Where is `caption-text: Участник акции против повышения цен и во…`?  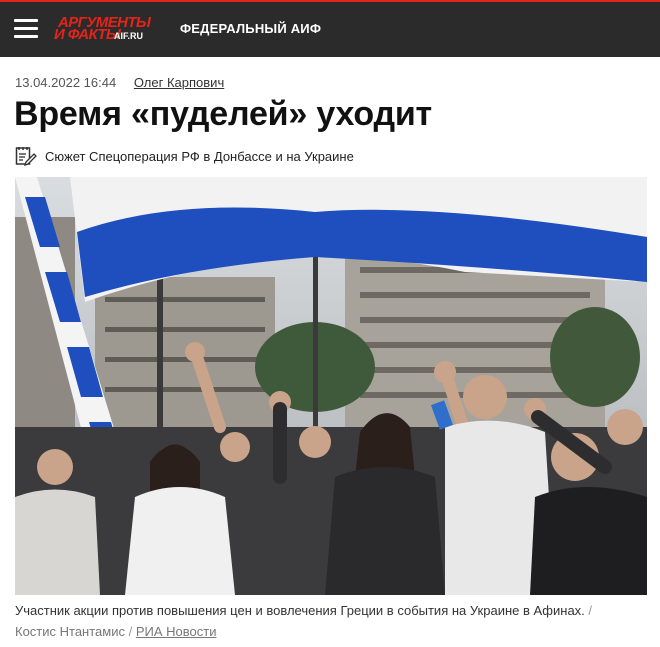
caption-text: Участник акции против повышения цен и во… is located at coordinates (300, 610).